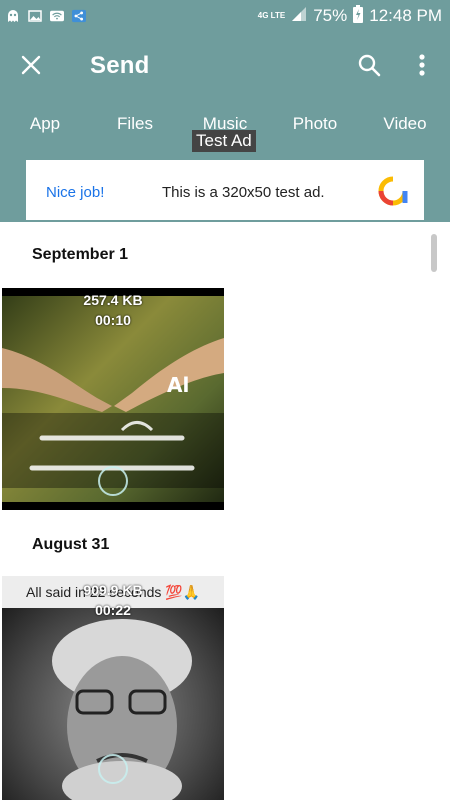 This screenshot has width=450, height=800. Describe the element at coordinates (79, 16) in the screenshot. I see `share-icon` at that location.